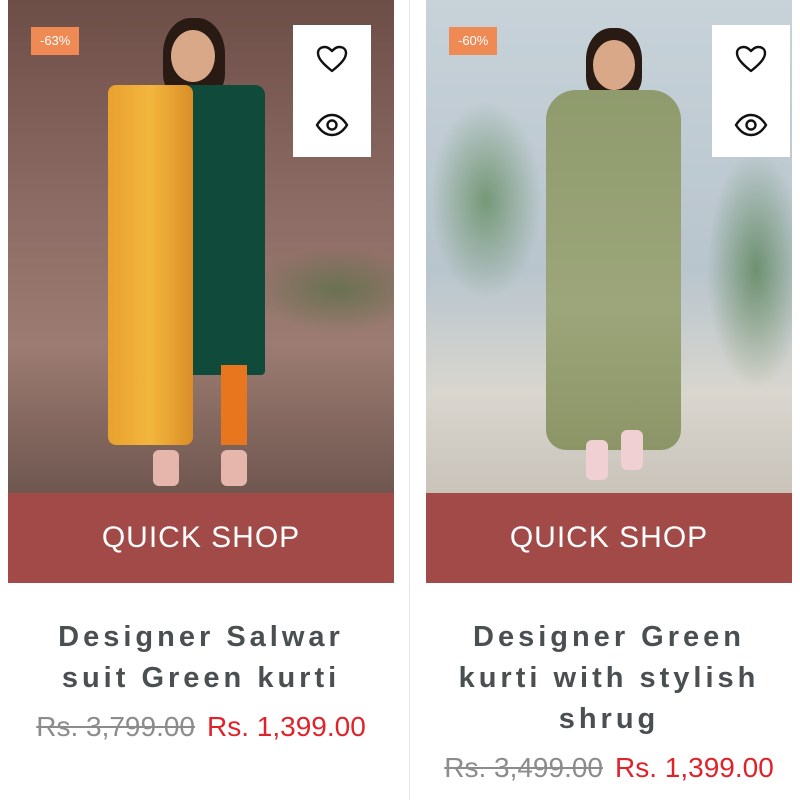  I want to click on product-title-line: Designer Green, so click(609, 637).